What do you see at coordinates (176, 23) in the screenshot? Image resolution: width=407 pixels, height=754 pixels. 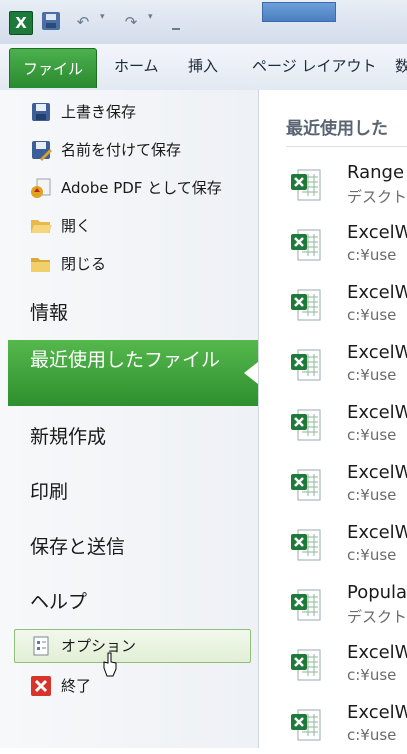 I see `customize-icon` at bounding box center [176, 23].